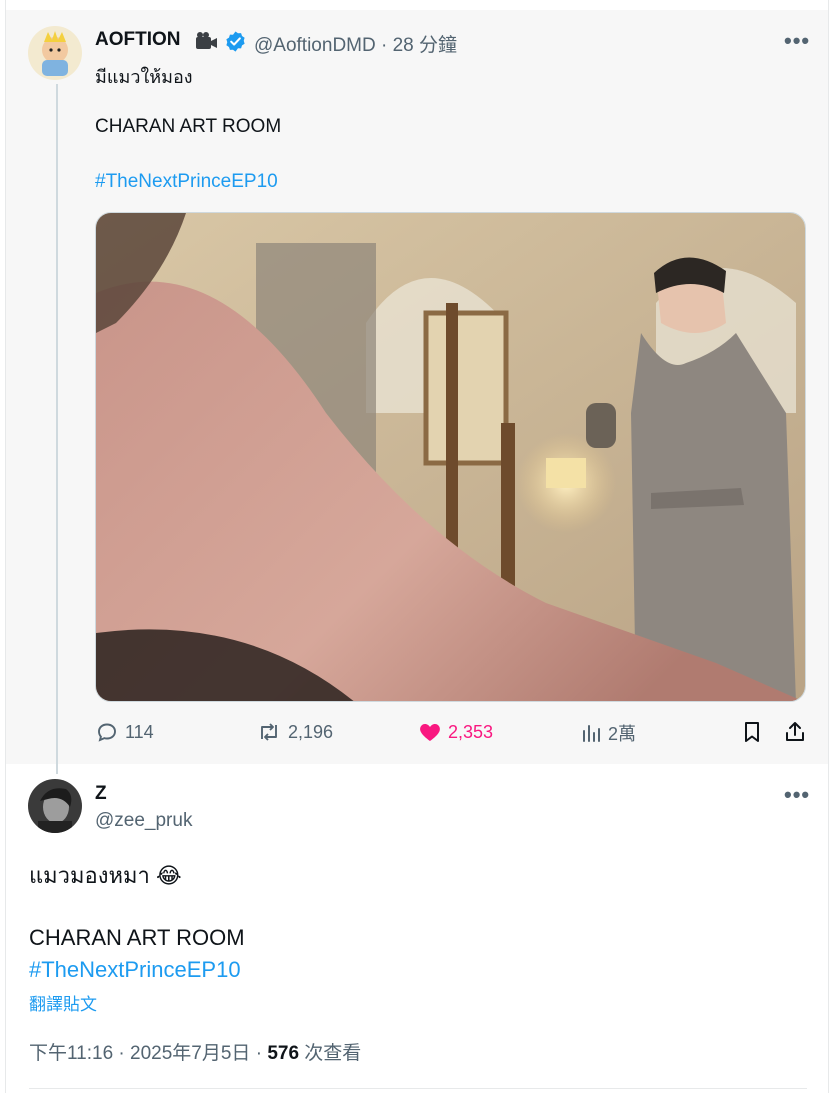  I want to click on share-icon, so click(795, 732).